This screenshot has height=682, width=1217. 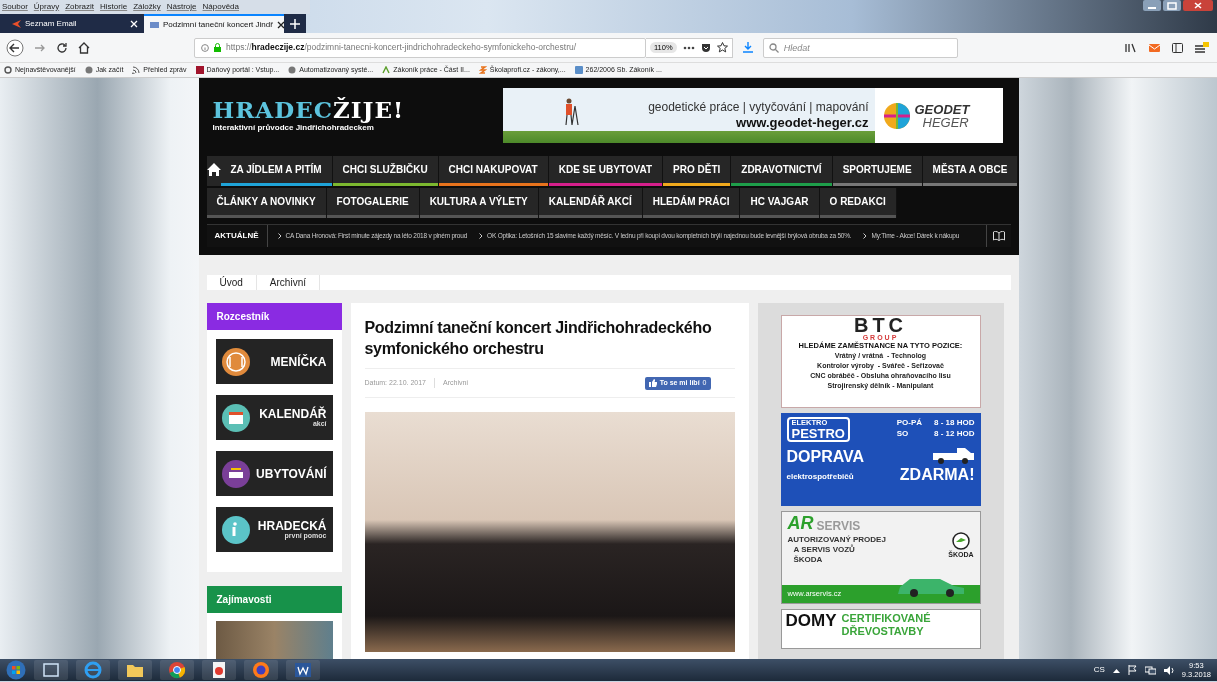 I want to click on info-icon, so click(x=205, y=47).